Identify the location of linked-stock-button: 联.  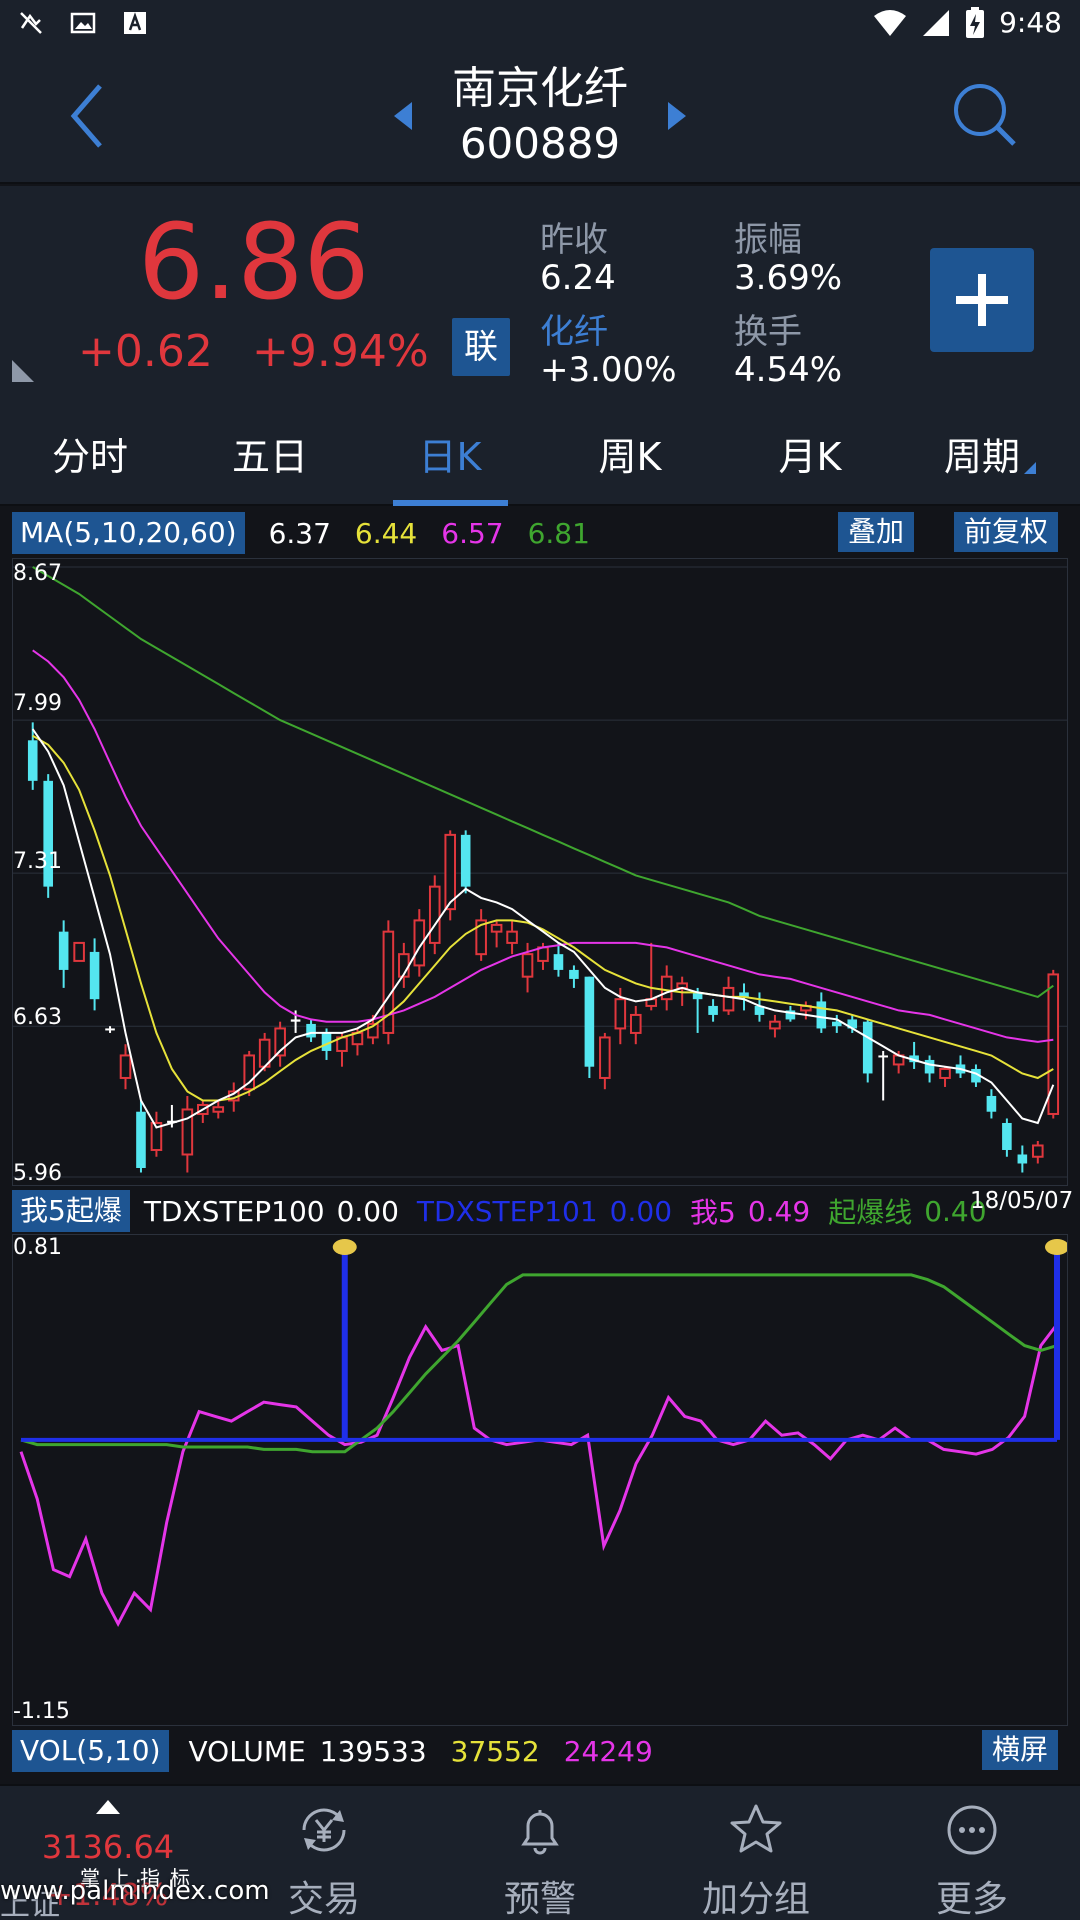
(481, 347).